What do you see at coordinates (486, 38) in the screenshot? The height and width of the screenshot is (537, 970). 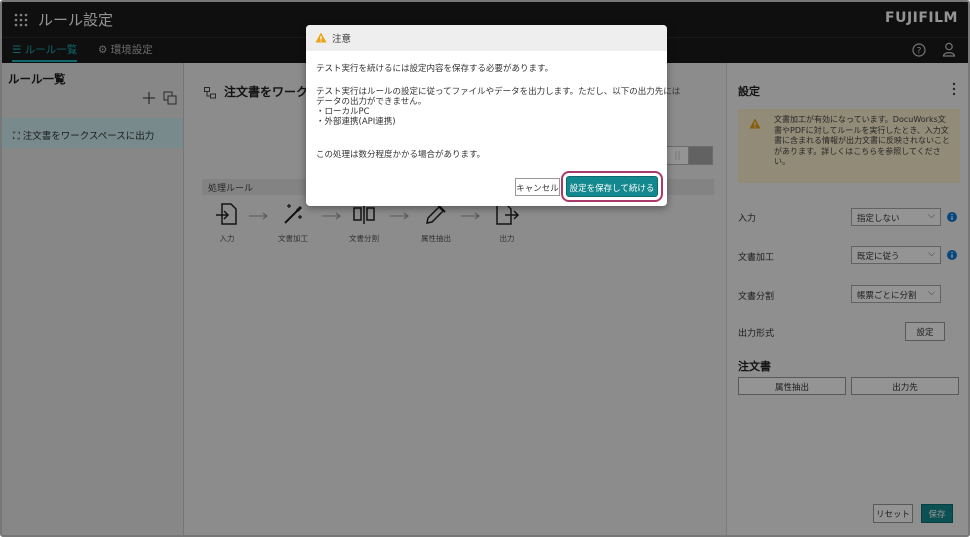 I see `dialog-header: 注意` at bounding box center [486, 38].